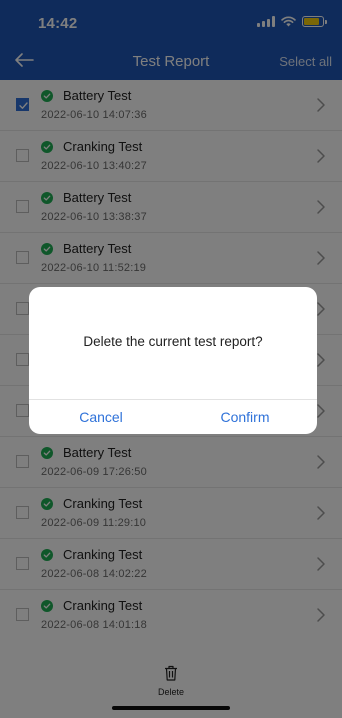 This screenshot has width=342, height=718. Describe the element at coordinates (173, 341) in the screenshot. I see `dialog-message: Delete the current test report?` at that location.